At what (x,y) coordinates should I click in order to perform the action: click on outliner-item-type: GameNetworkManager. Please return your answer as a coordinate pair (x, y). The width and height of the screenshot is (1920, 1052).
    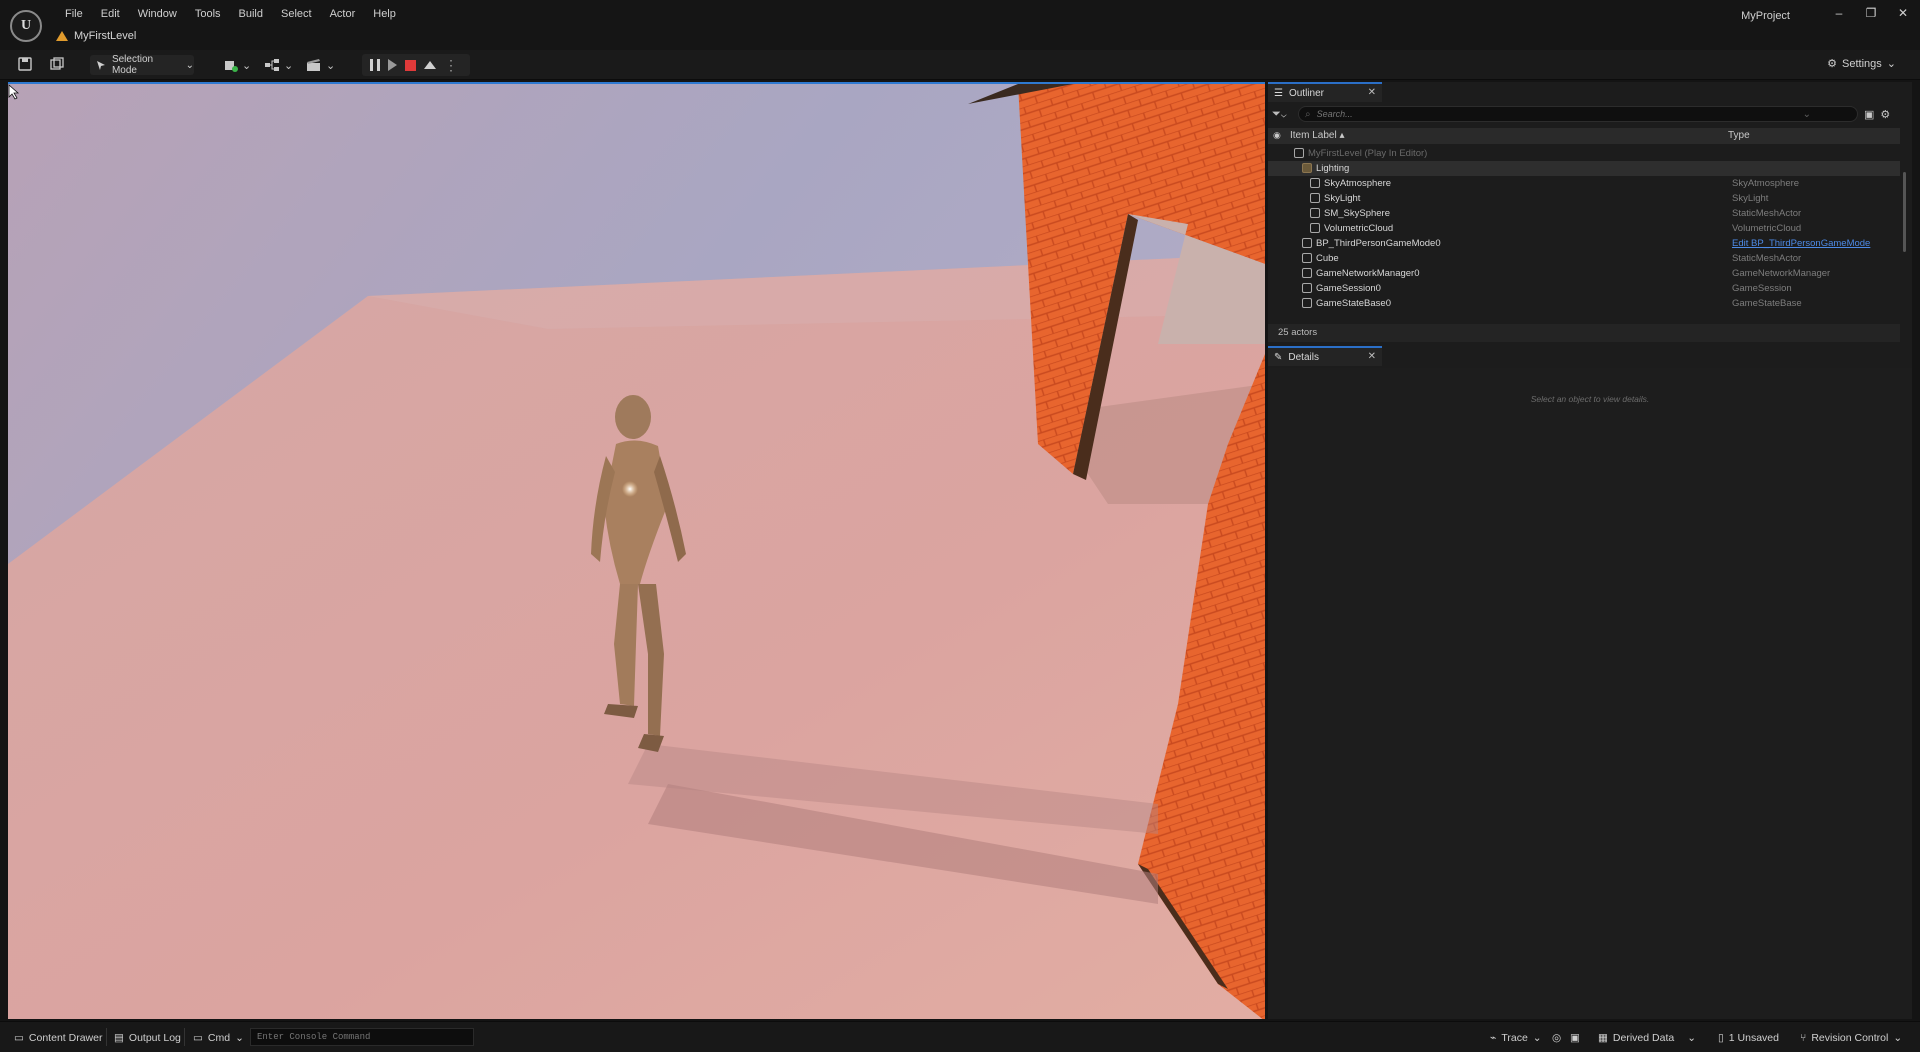
    Looking at the image, I should click on (1781, 273).